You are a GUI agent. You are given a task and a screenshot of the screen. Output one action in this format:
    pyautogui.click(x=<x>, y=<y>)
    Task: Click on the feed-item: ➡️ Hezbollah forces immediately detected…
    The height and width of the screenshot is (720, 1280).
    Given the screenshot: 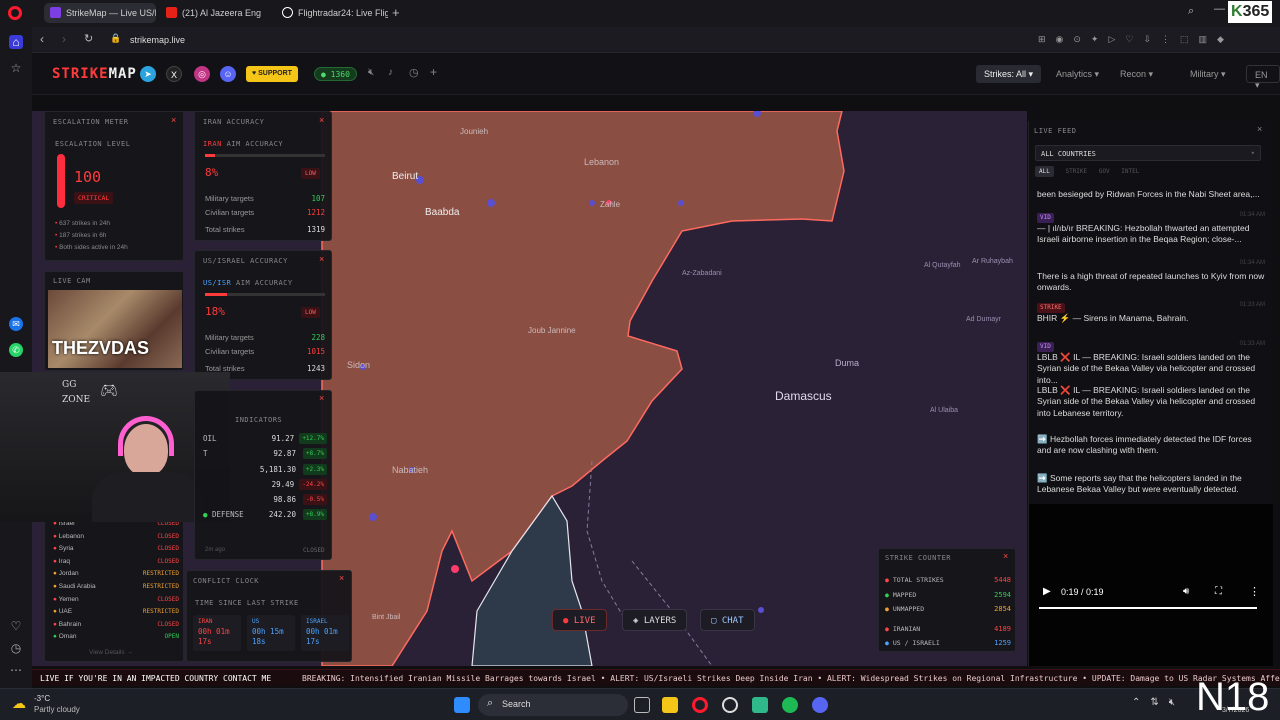 What is the action you would take?
    pyautogui.click(x=1151, y=445)
    